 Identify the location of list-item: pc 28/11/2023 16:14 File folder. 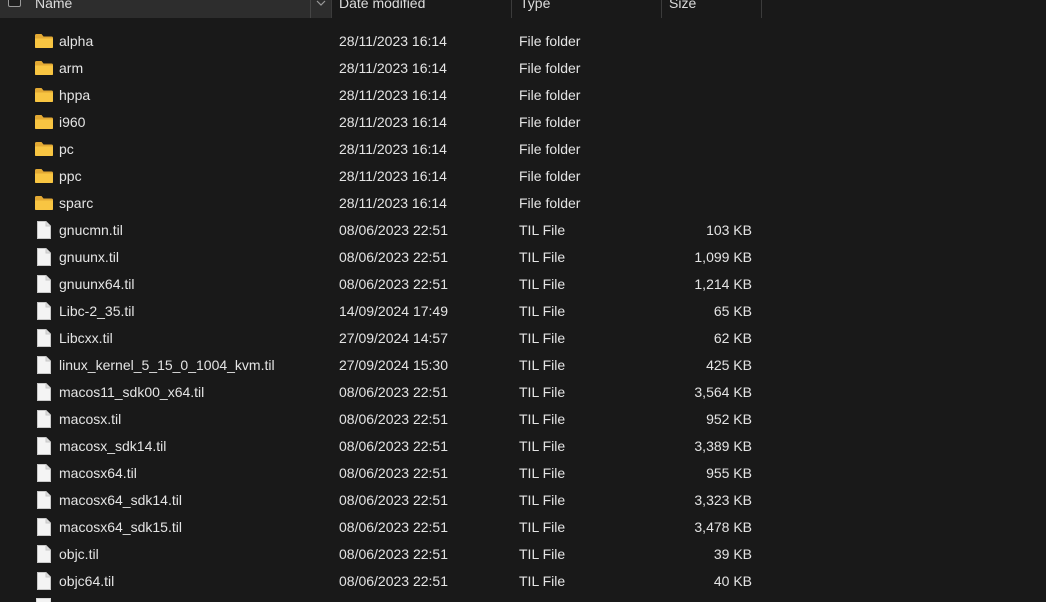
(523, 149).